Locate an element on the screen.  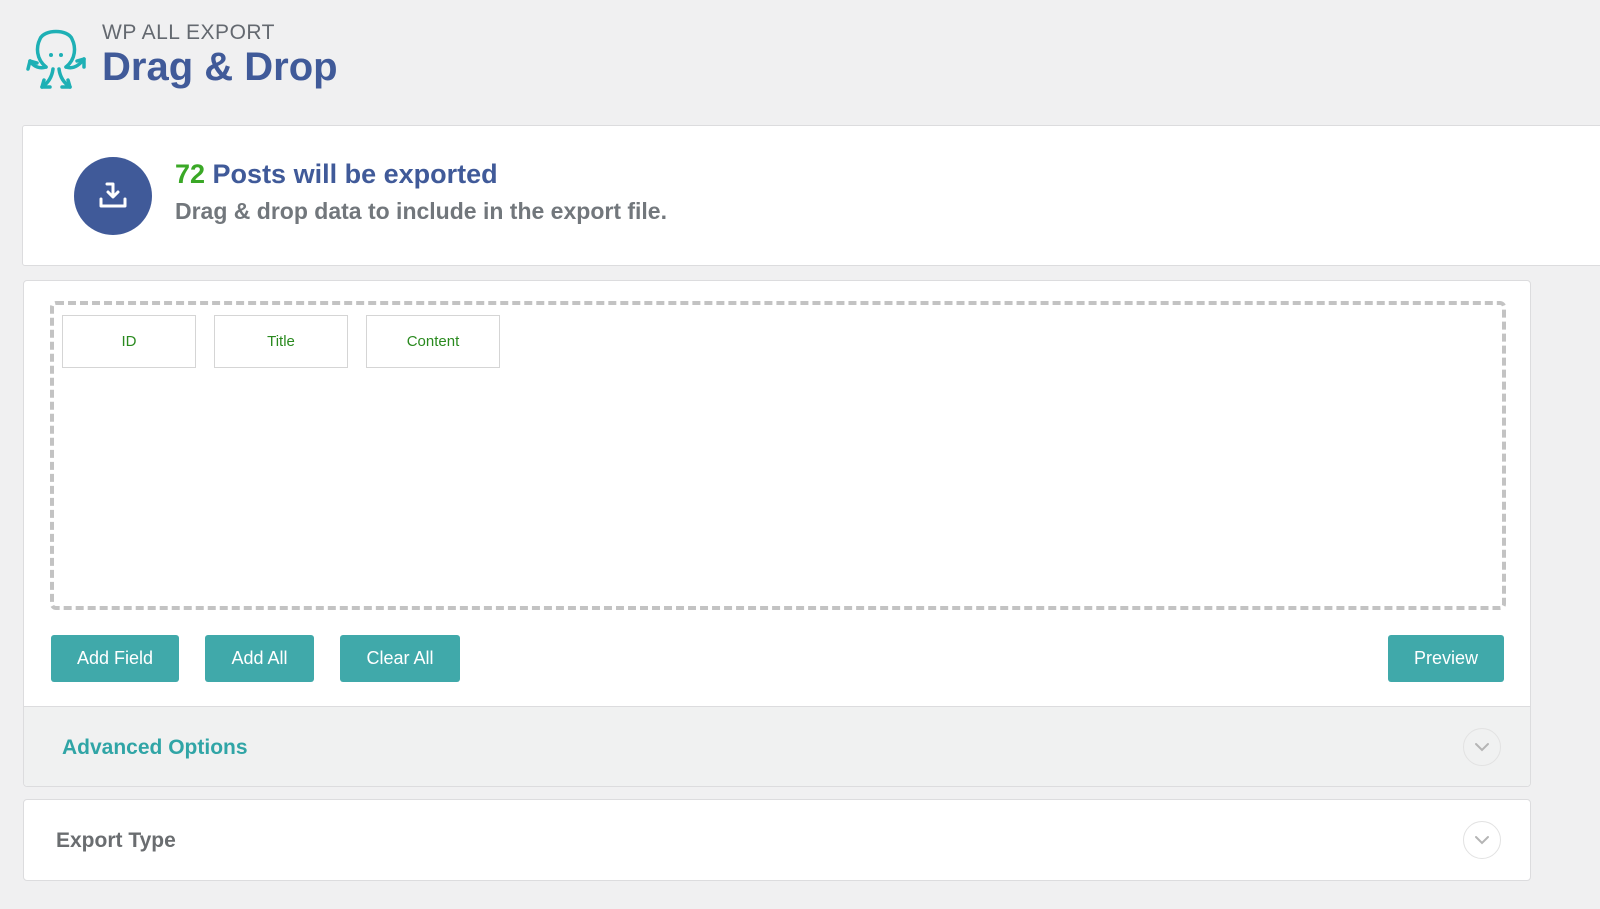
export-field-id: ID is located at coordinates (129, 341).